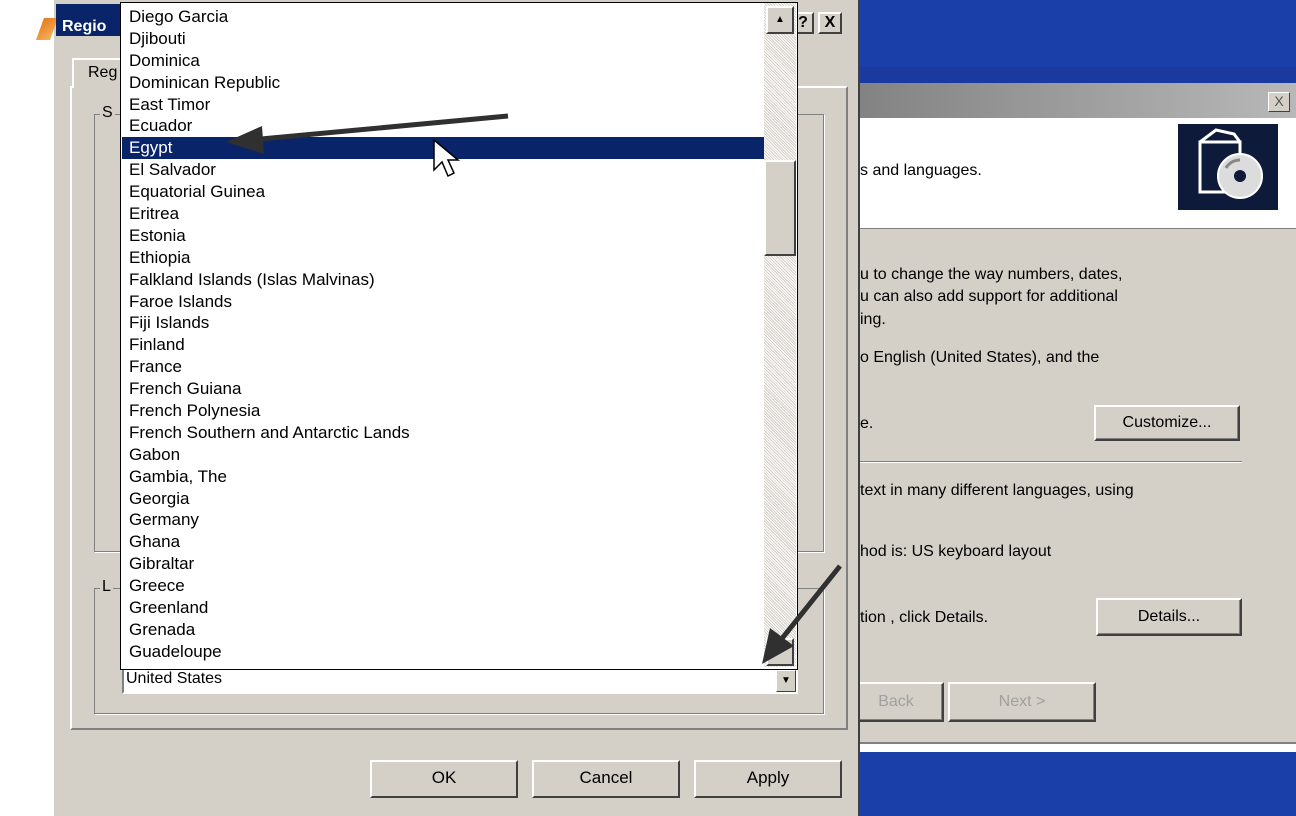 The width and height of the screenshot is (1296, 816). Describe the element at coordinates (980, 357) in the screenshot. I see `wizard-locale-text: o English (United States), and the` at that location.